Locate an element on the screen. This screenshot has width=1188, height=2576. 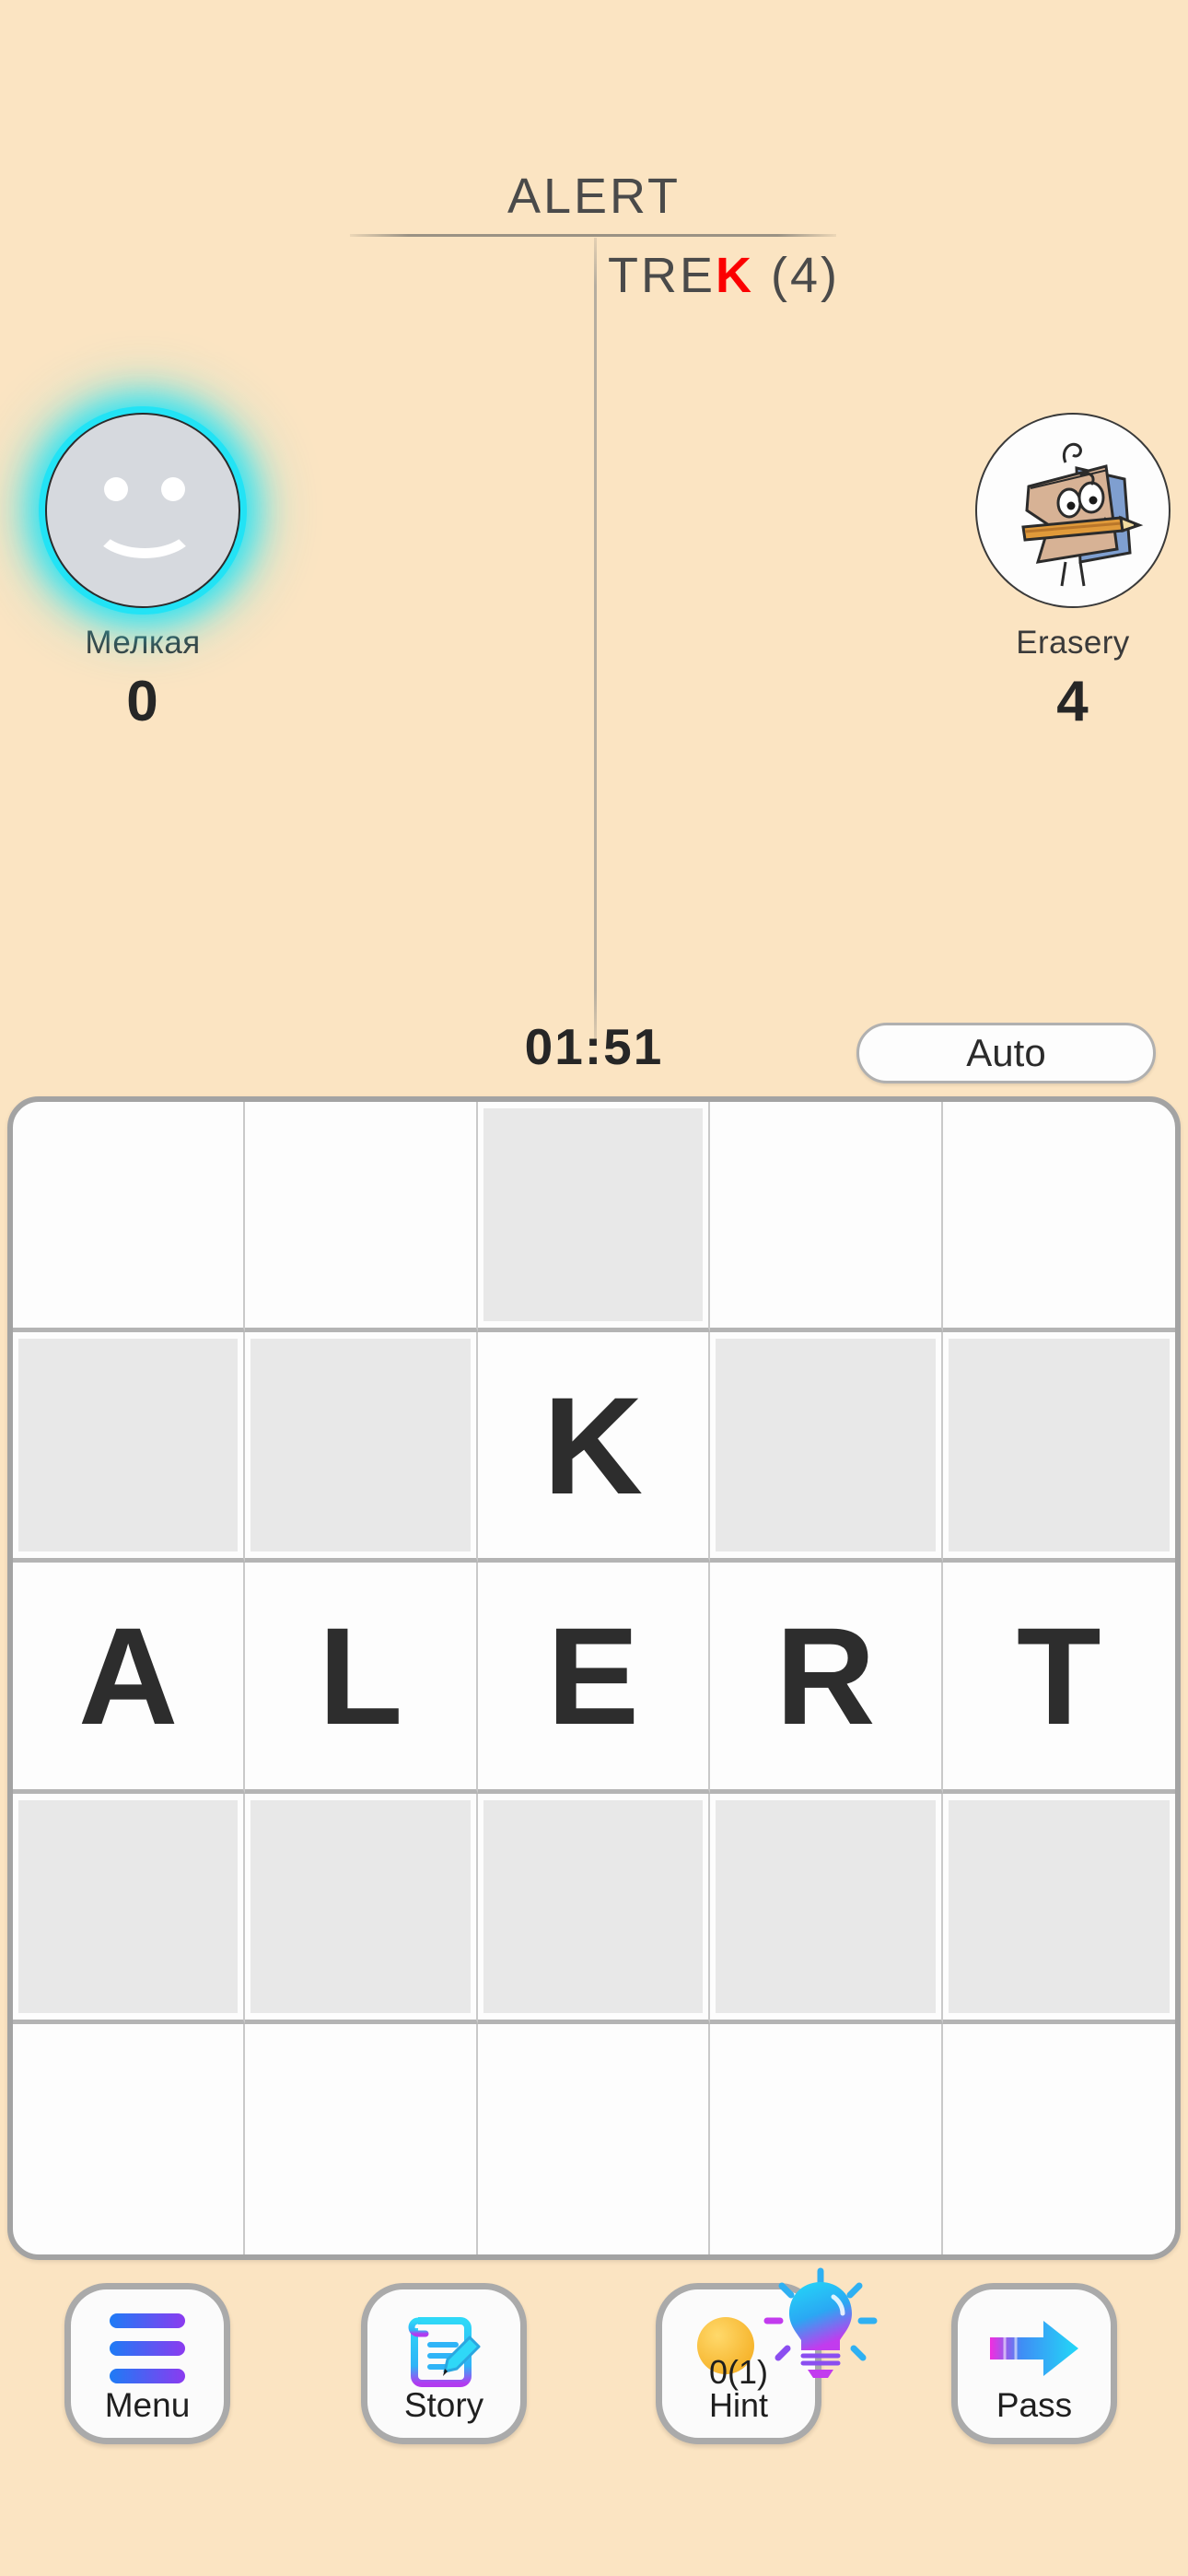
avatar-smiley is located at coordinates (143, 510).